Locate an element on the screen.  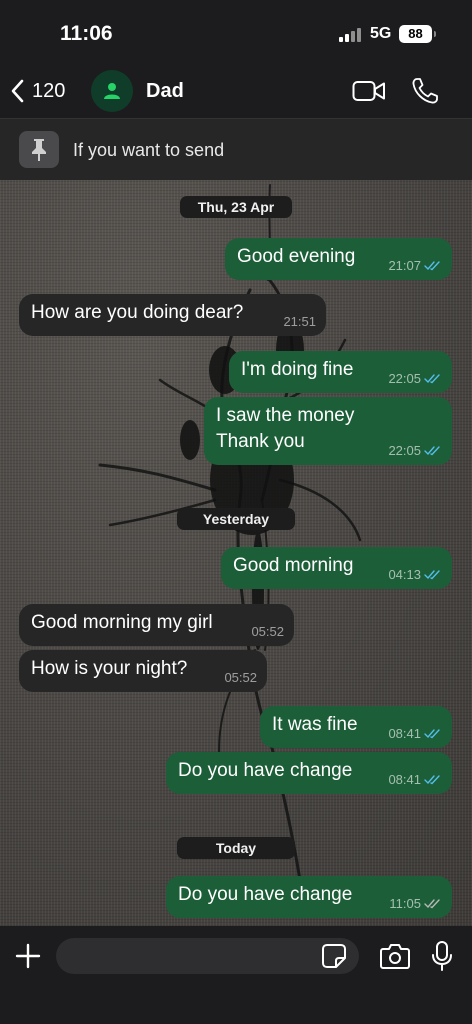
message-meta: 21:51 is located at coordinates (299, 322).